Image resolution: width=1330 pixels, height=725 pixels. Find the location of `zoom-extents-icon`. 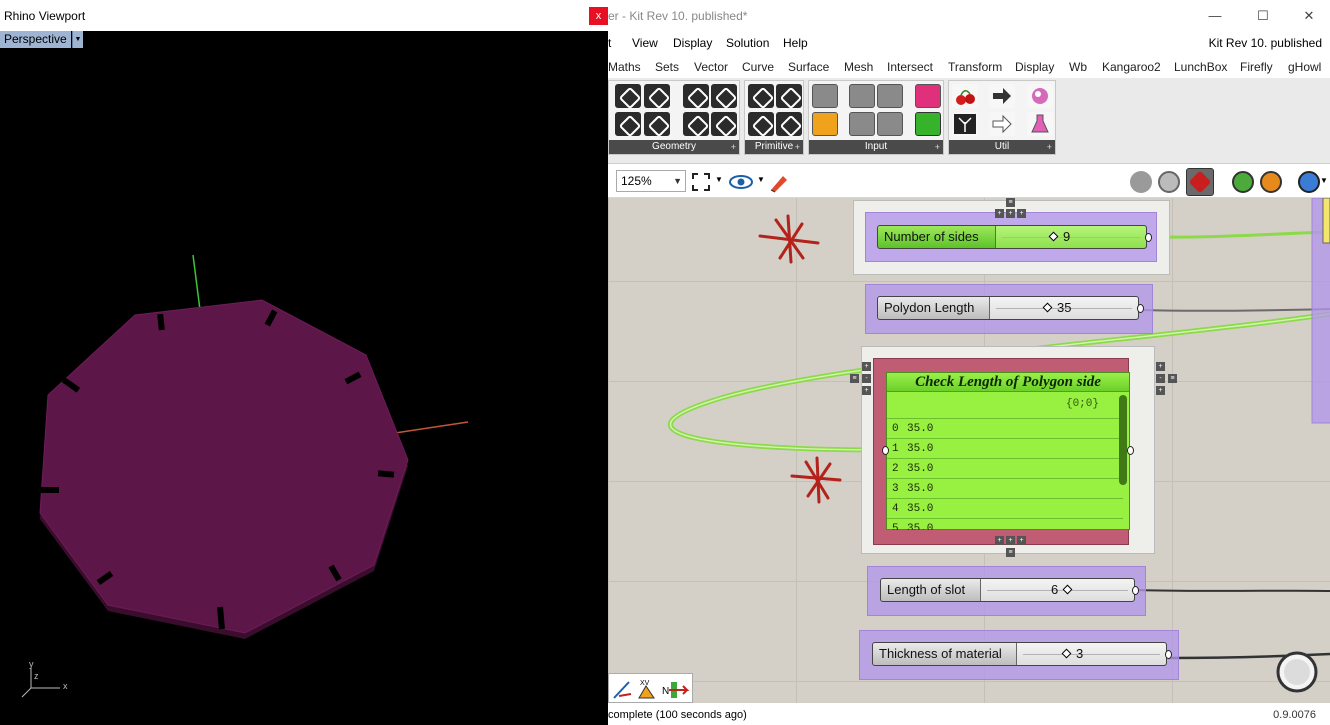

zoom-extents-icon is located at coordinates (701, 182).